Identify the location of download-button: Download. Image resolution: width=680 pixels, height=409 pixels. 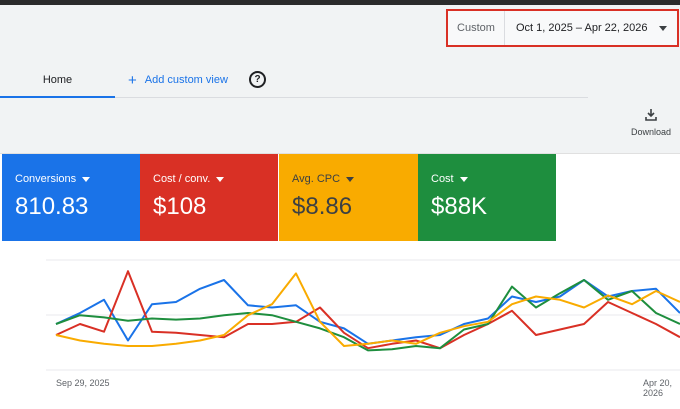
(651, 125).